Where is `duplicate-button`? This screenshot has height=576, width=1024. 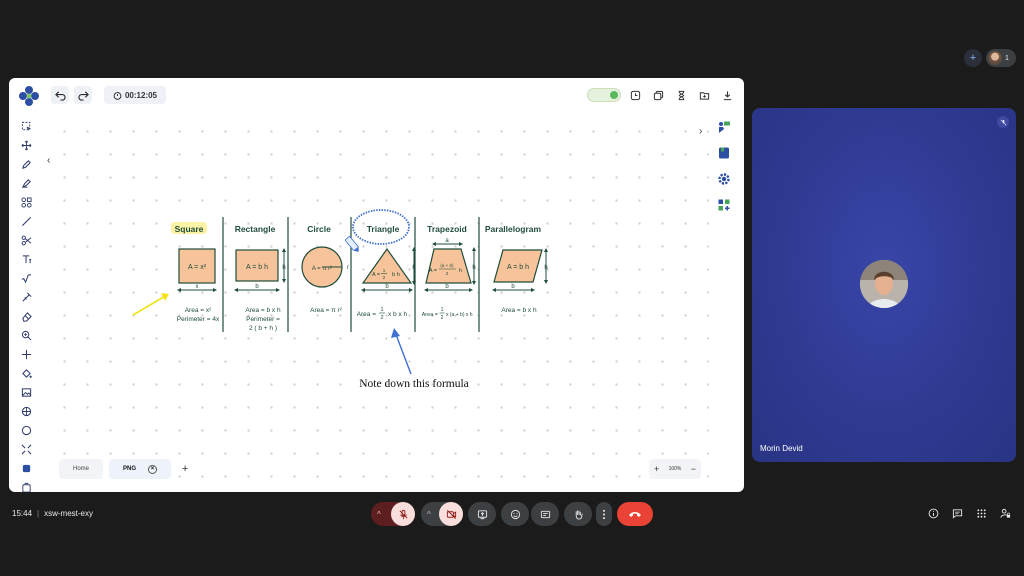
duplicate-button is located at coordinates (658, 95).